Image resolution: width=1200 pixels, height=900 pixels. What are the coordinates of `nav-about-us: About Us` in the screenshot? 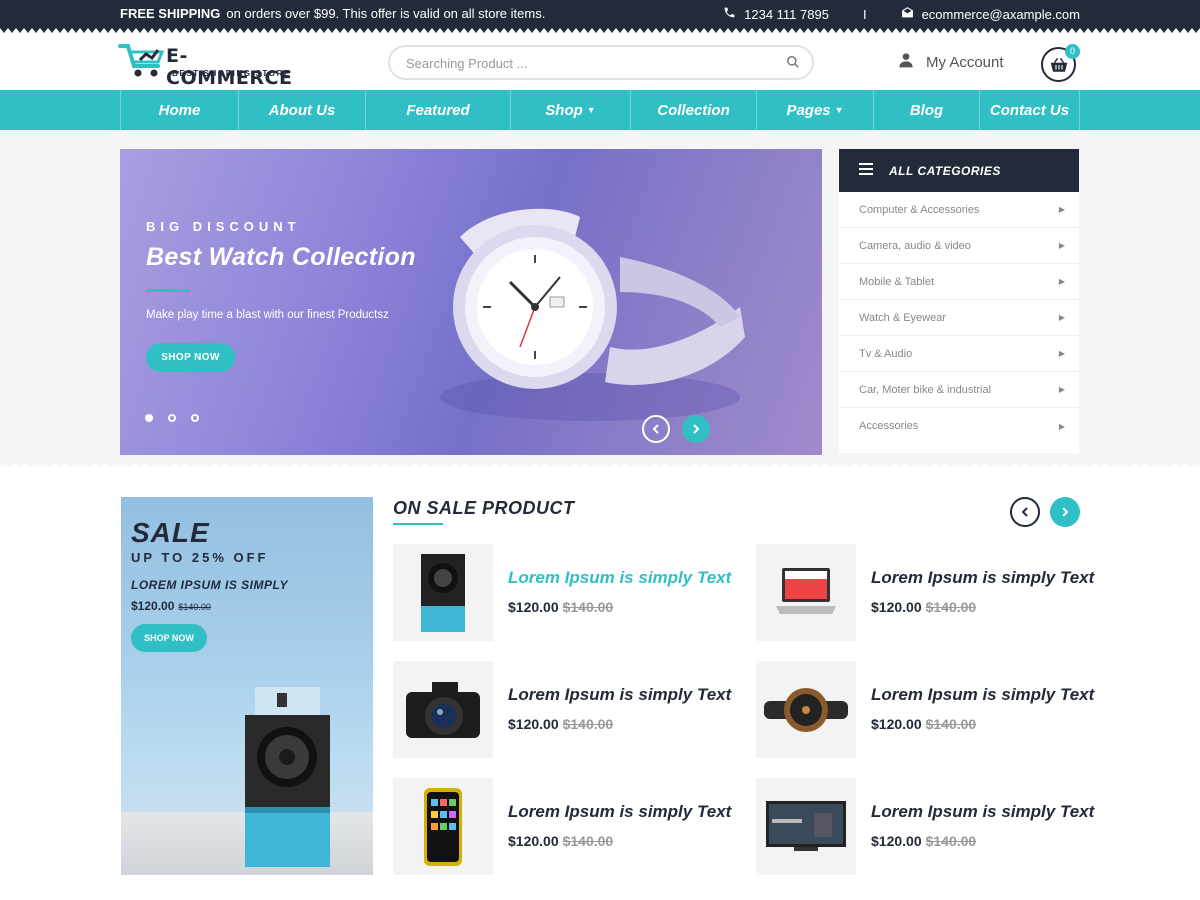 It's located at (301, 110).